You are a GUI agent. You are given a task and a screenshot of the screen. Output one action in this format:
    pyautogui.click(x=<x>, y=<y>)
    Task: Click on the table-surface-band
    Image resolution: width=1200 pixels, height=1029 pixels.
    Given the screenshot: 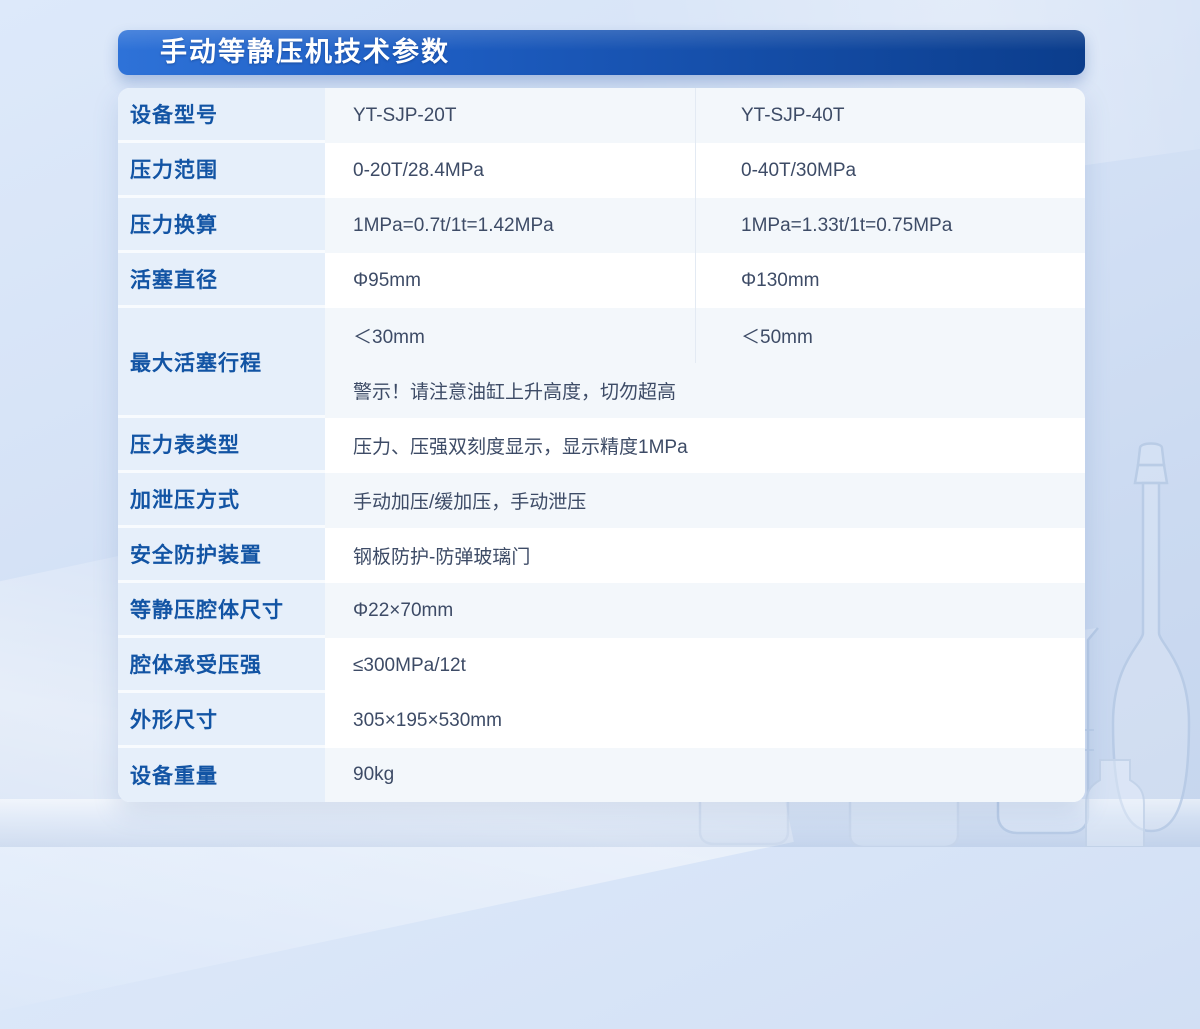 What is the action you would take?
    pyautogui.click(x=600, y=823)
    